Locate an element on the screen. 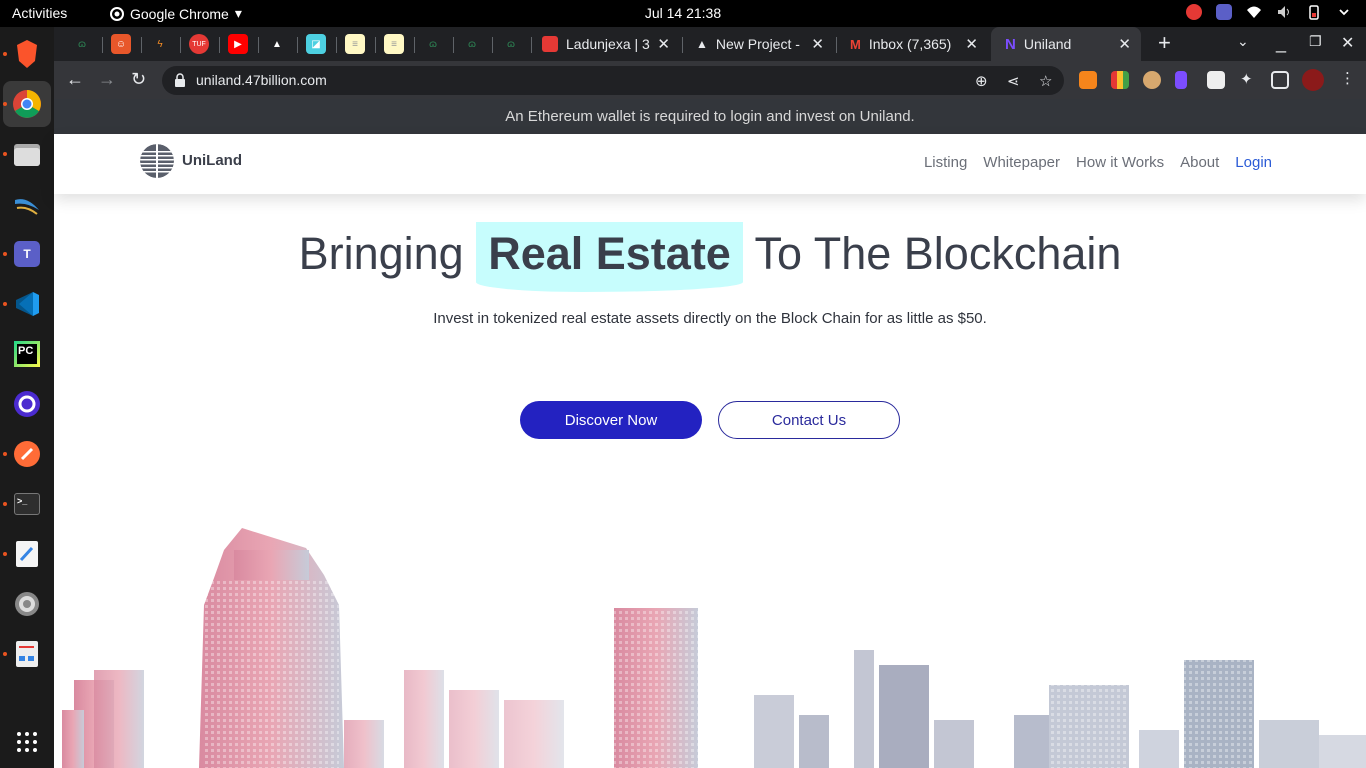  tab-title: Inbox (7,365) is located at coordinates (910, 44).